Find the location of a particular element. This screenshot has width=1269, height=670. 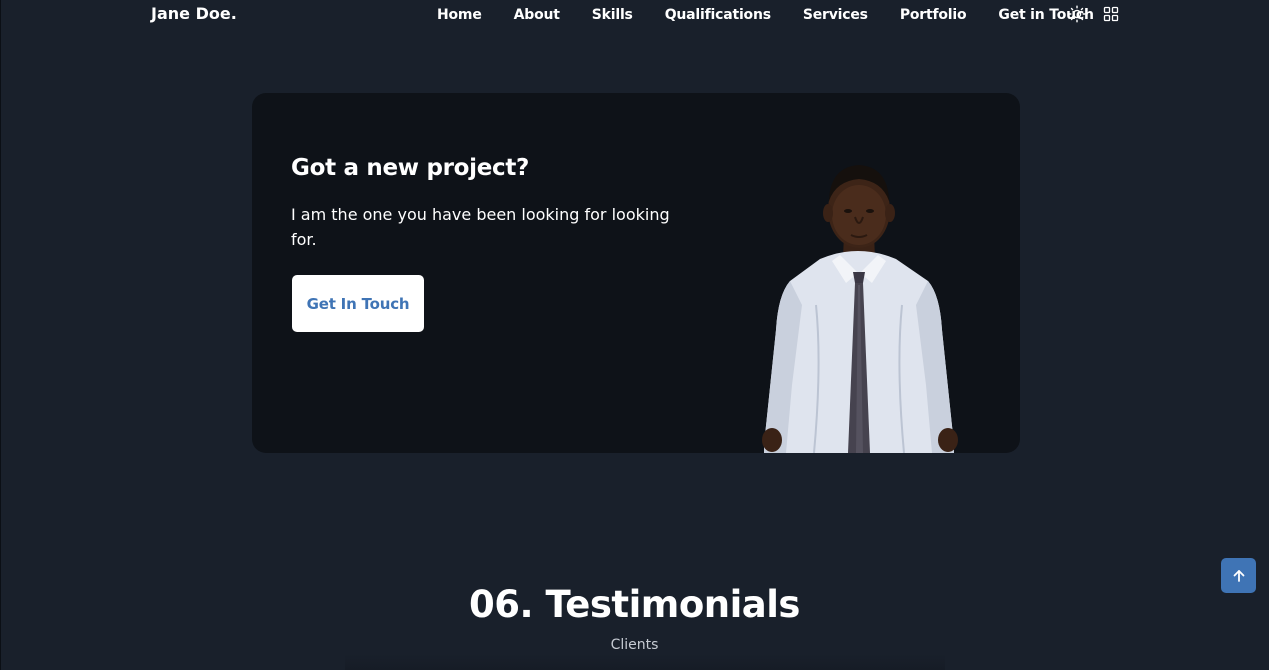

nav-qualifications: Qualifications is located at coordinates (718, 15).